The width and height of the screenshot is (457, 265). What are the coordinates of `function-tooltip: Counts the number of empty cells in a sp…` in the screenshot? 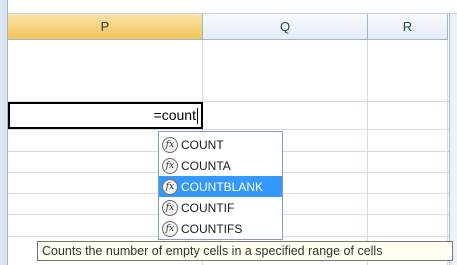 It's located at (245, 251).